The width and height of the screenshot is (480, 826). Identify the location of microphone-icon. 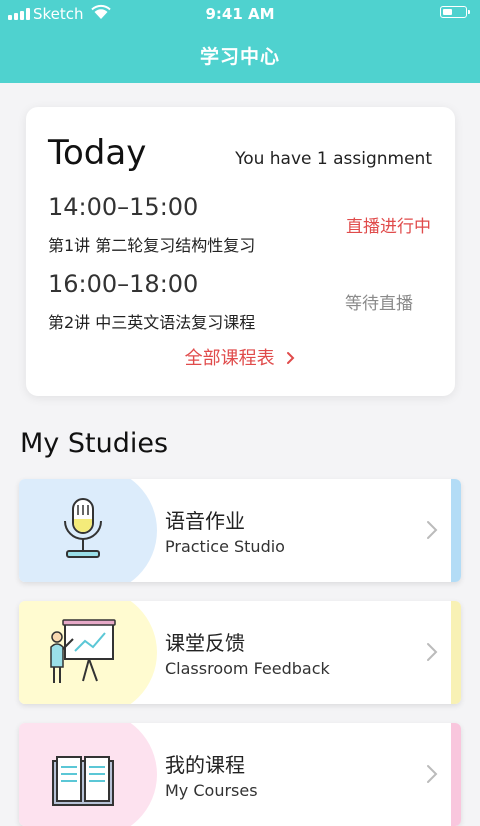
(83, 528).